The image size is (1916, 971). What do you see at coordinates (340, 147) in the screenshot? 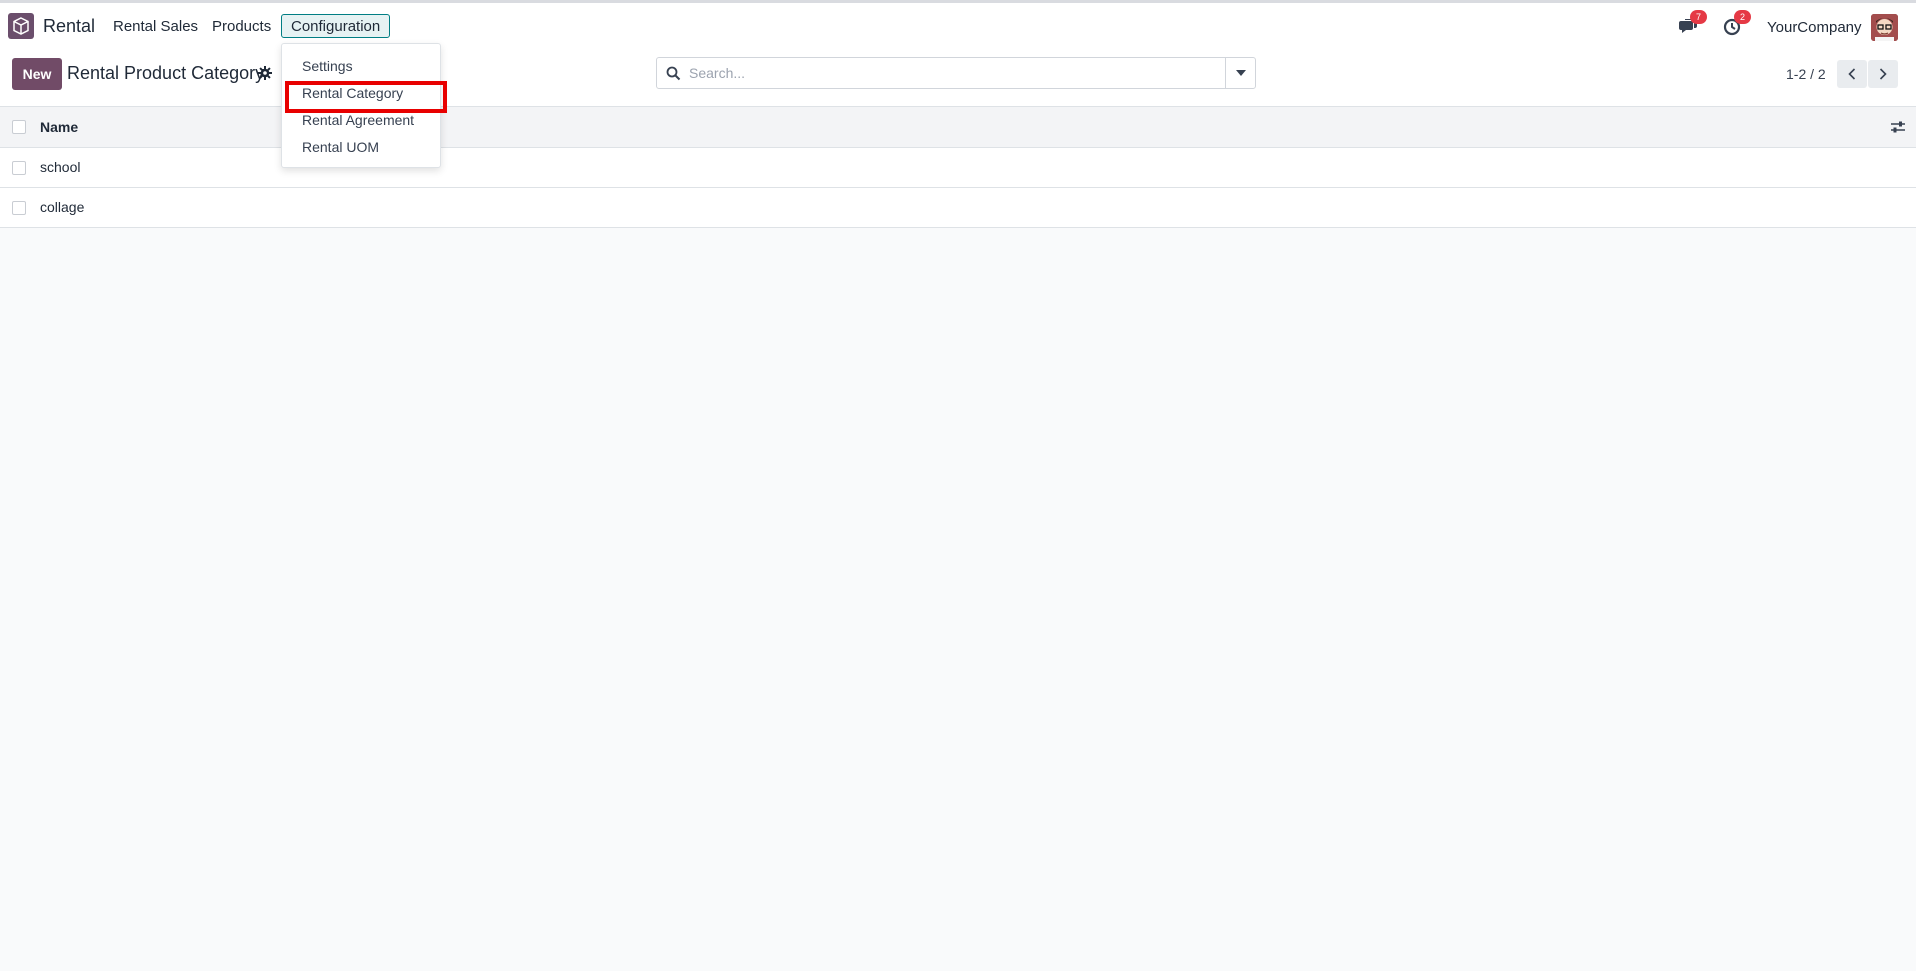
I see `menu-item-rental-uom: Rental UOM` at bounding box center [340, 147].